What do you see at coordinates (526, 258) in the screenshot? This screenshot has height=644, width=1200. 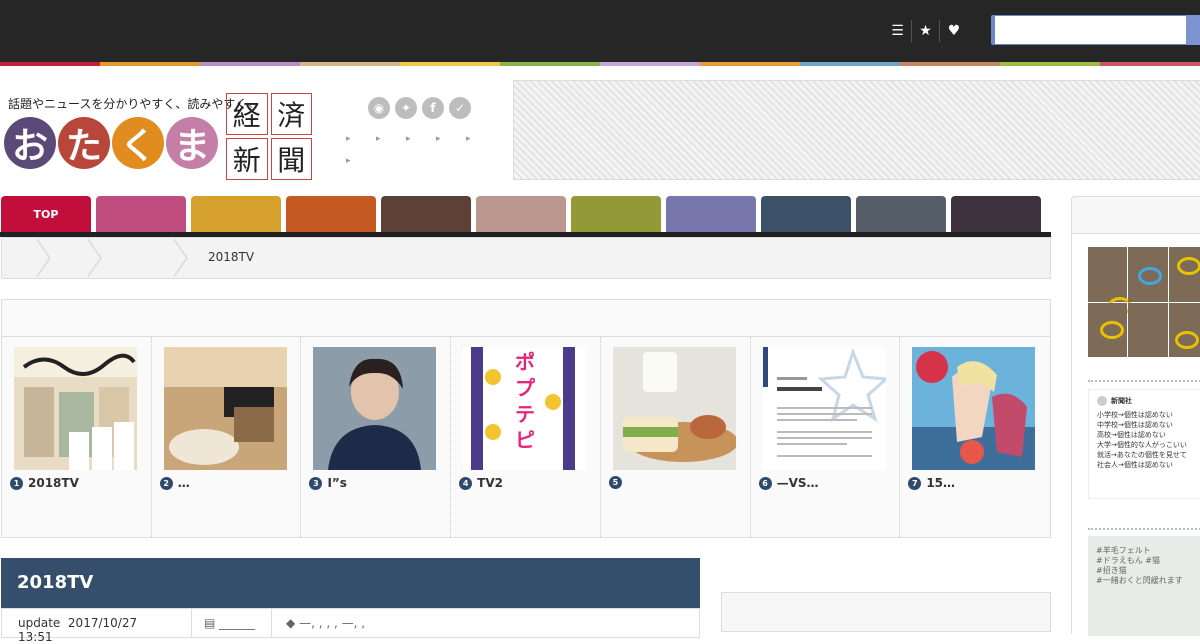 I see `breadcrumb: 2018TV` at bounding box center [526, 258].